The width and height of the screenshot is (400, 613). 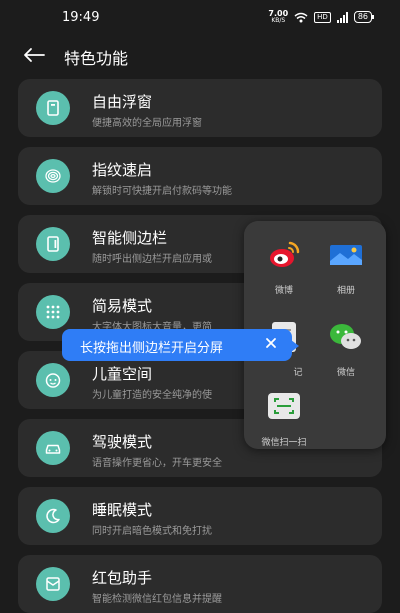 What do you see at coordinates (122, 102) in the screenshot?
I see `feature-title: 自由浮窗` at bounding box center [122, 102].